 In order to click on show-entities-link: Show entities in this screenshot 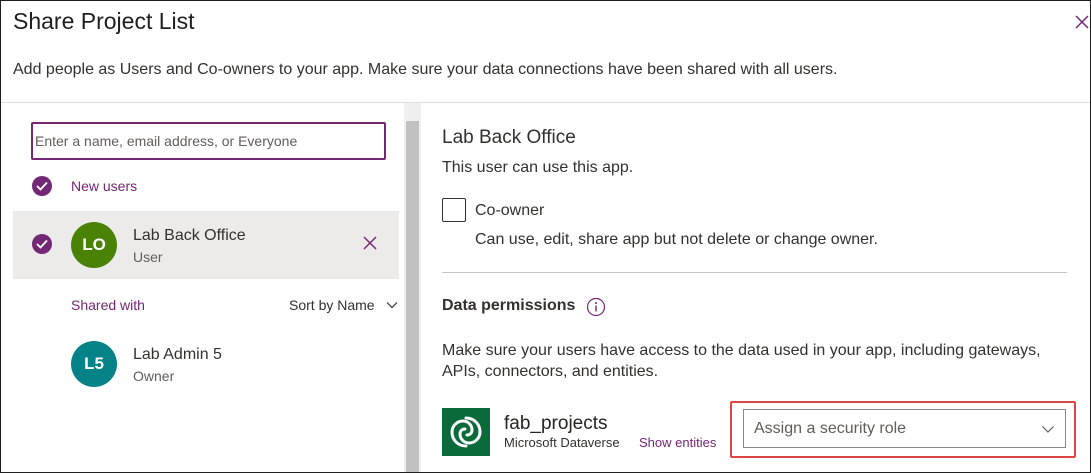, I will do `click(677, 442)`.